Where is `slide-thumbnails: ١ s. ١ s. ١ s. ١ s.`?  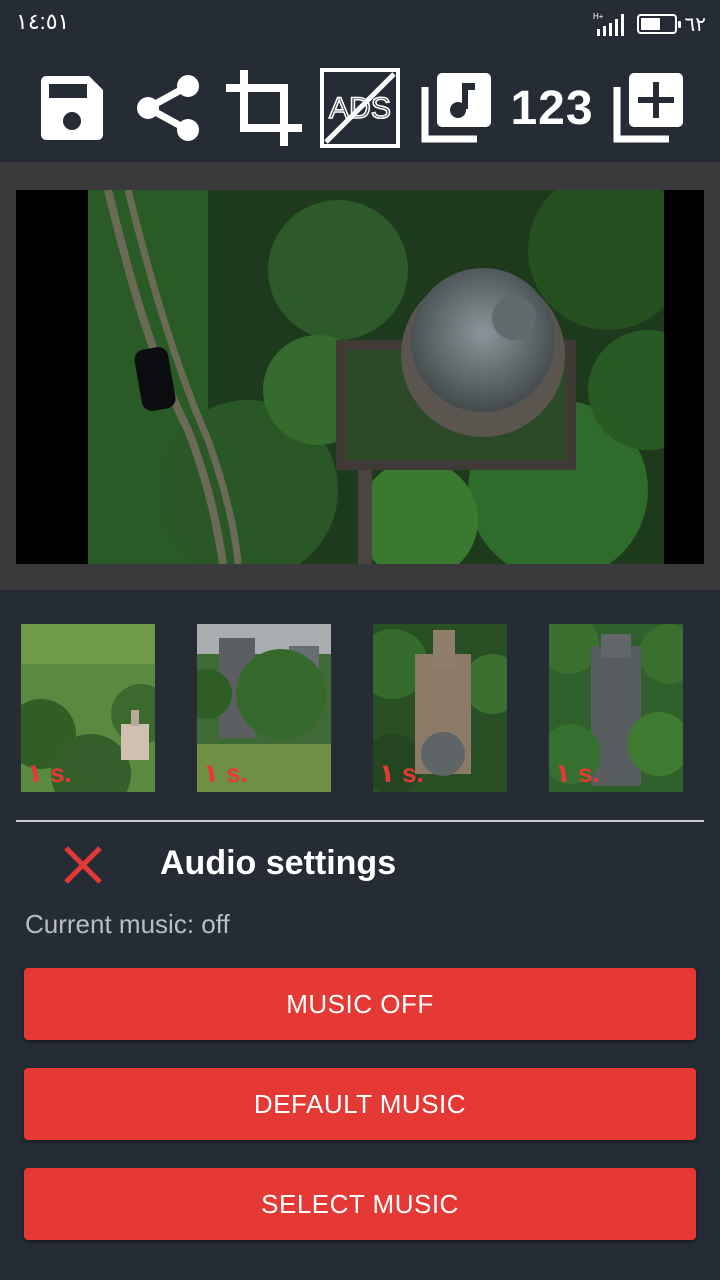 slide-thumbnails: ١ s. ١ s. ١ s. ١ s. is located at coordinates (360, 708).